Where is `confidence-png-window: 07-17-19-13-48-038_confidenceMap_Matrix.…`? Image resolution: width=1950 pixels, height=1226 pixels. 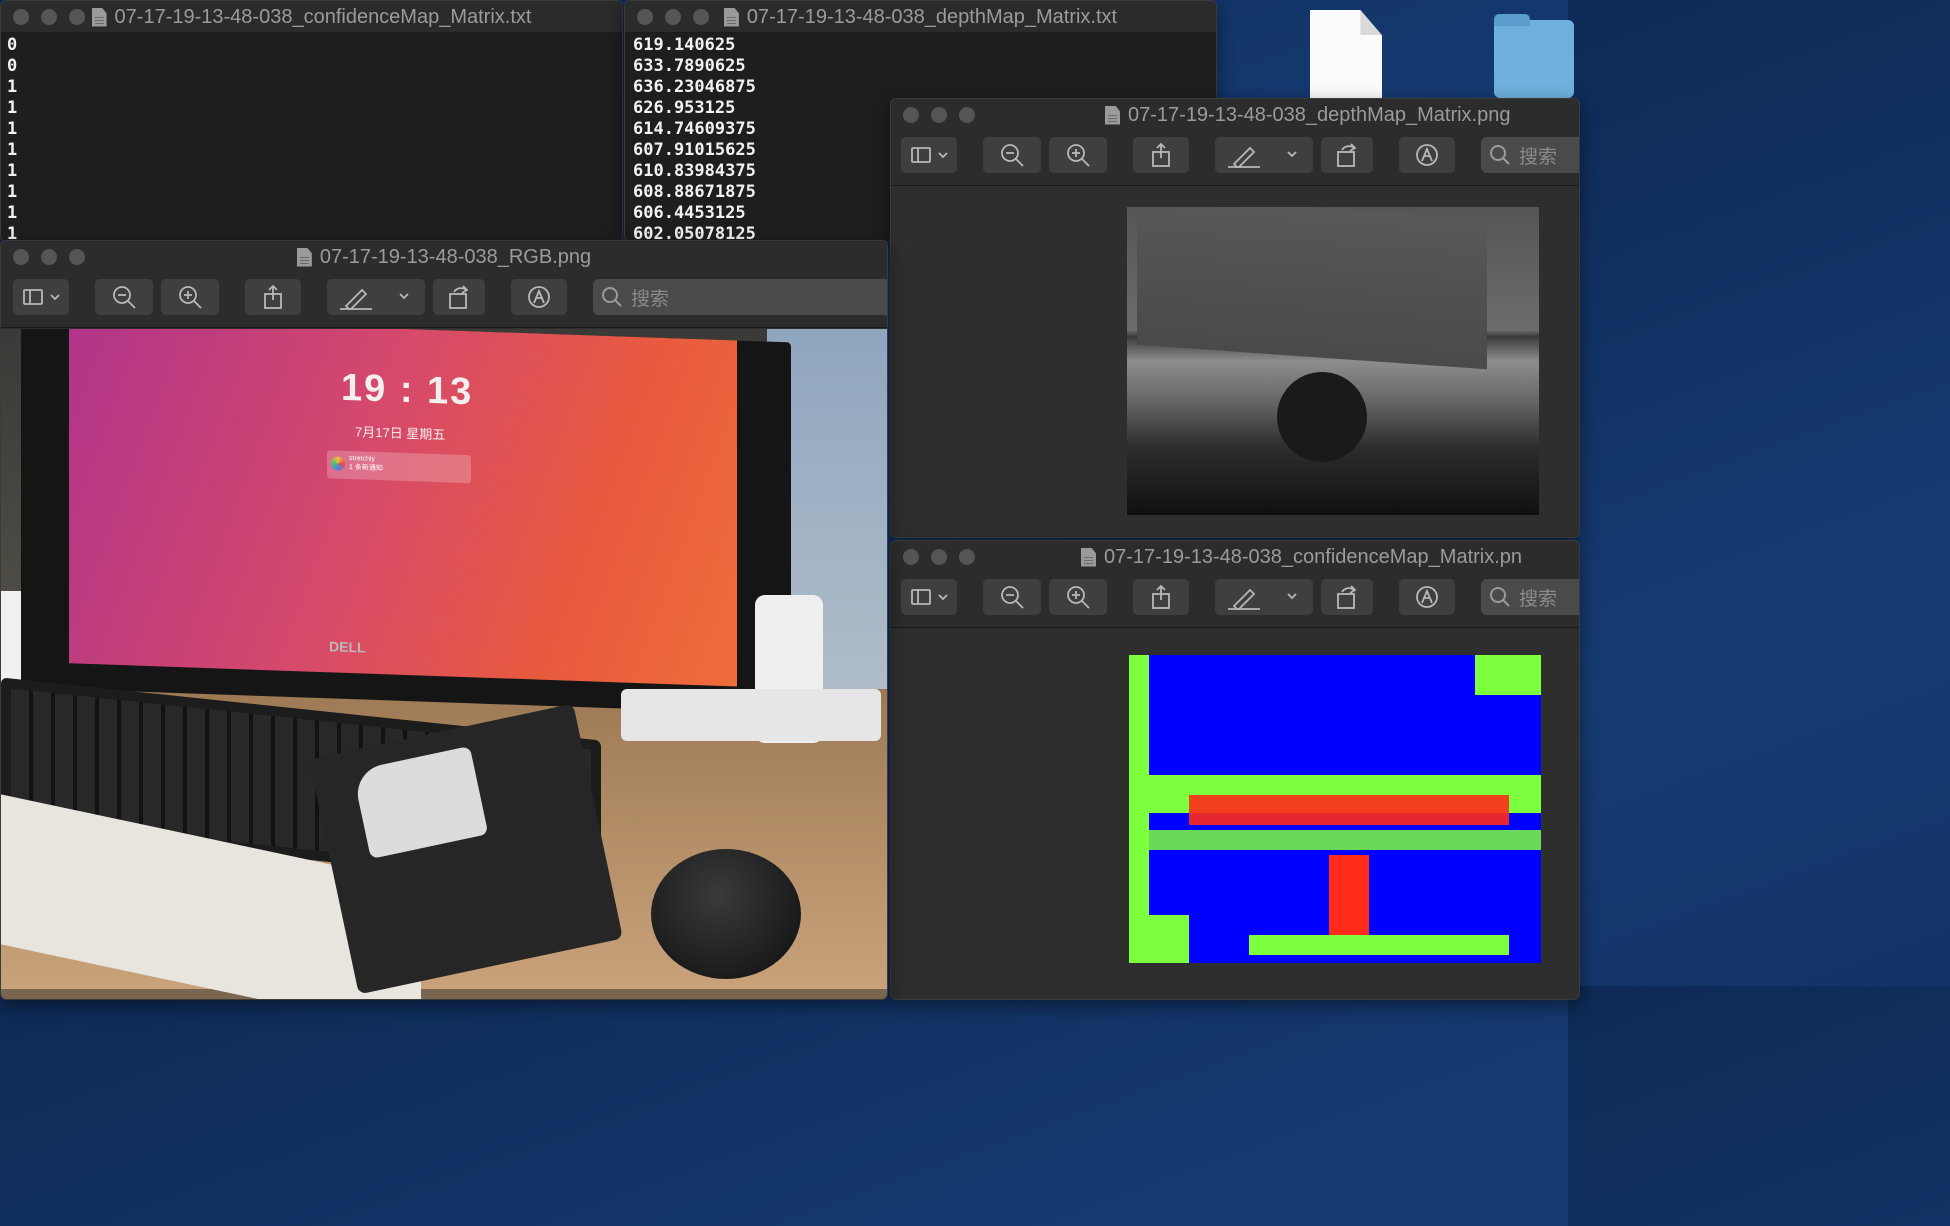
confidence-png-window: 07-17-19-13-48-038_confidenceMap_Matrix.… is located at coordinates (1235, 770).